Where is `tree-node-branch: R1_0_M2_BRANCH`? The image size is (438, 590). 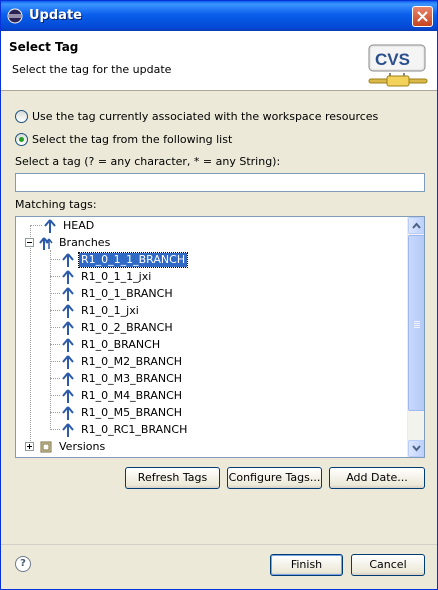
tree-node-branch: R1_0_M2_BRANCH is located at coordinates (122, 361).